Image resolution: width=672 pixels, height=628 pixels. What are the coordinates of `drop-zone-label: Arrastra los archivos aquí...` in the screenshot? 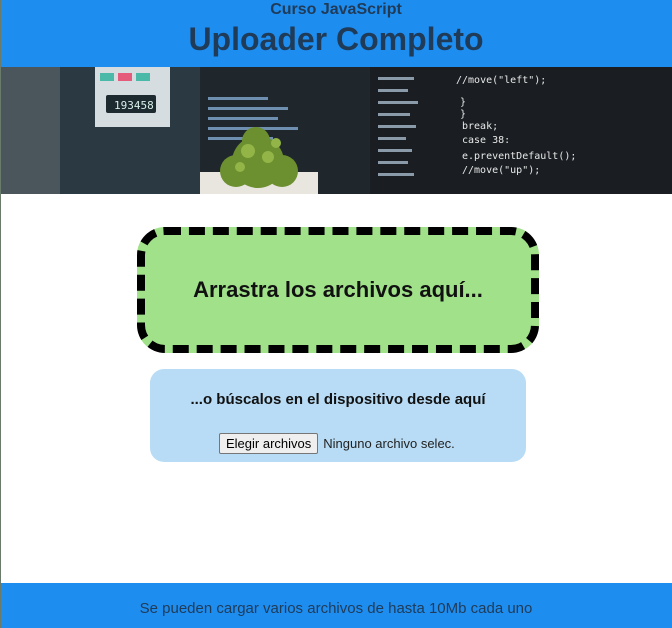 It's located at (338, 289).